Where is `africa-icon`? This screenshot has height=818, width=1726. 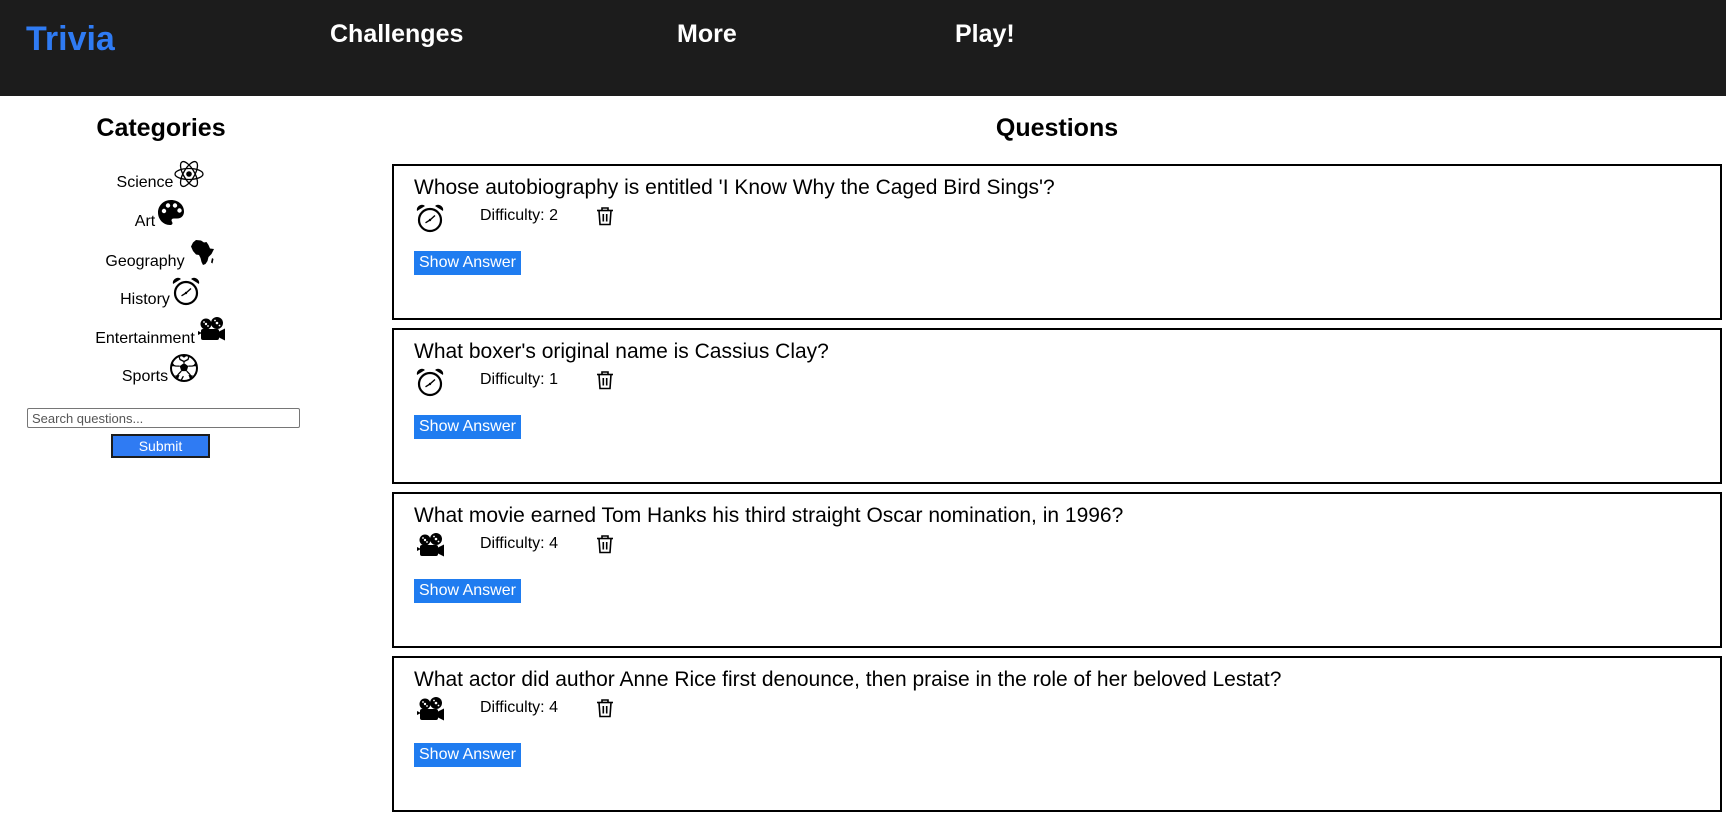
africa-icon is located at coordinates (201, 253).